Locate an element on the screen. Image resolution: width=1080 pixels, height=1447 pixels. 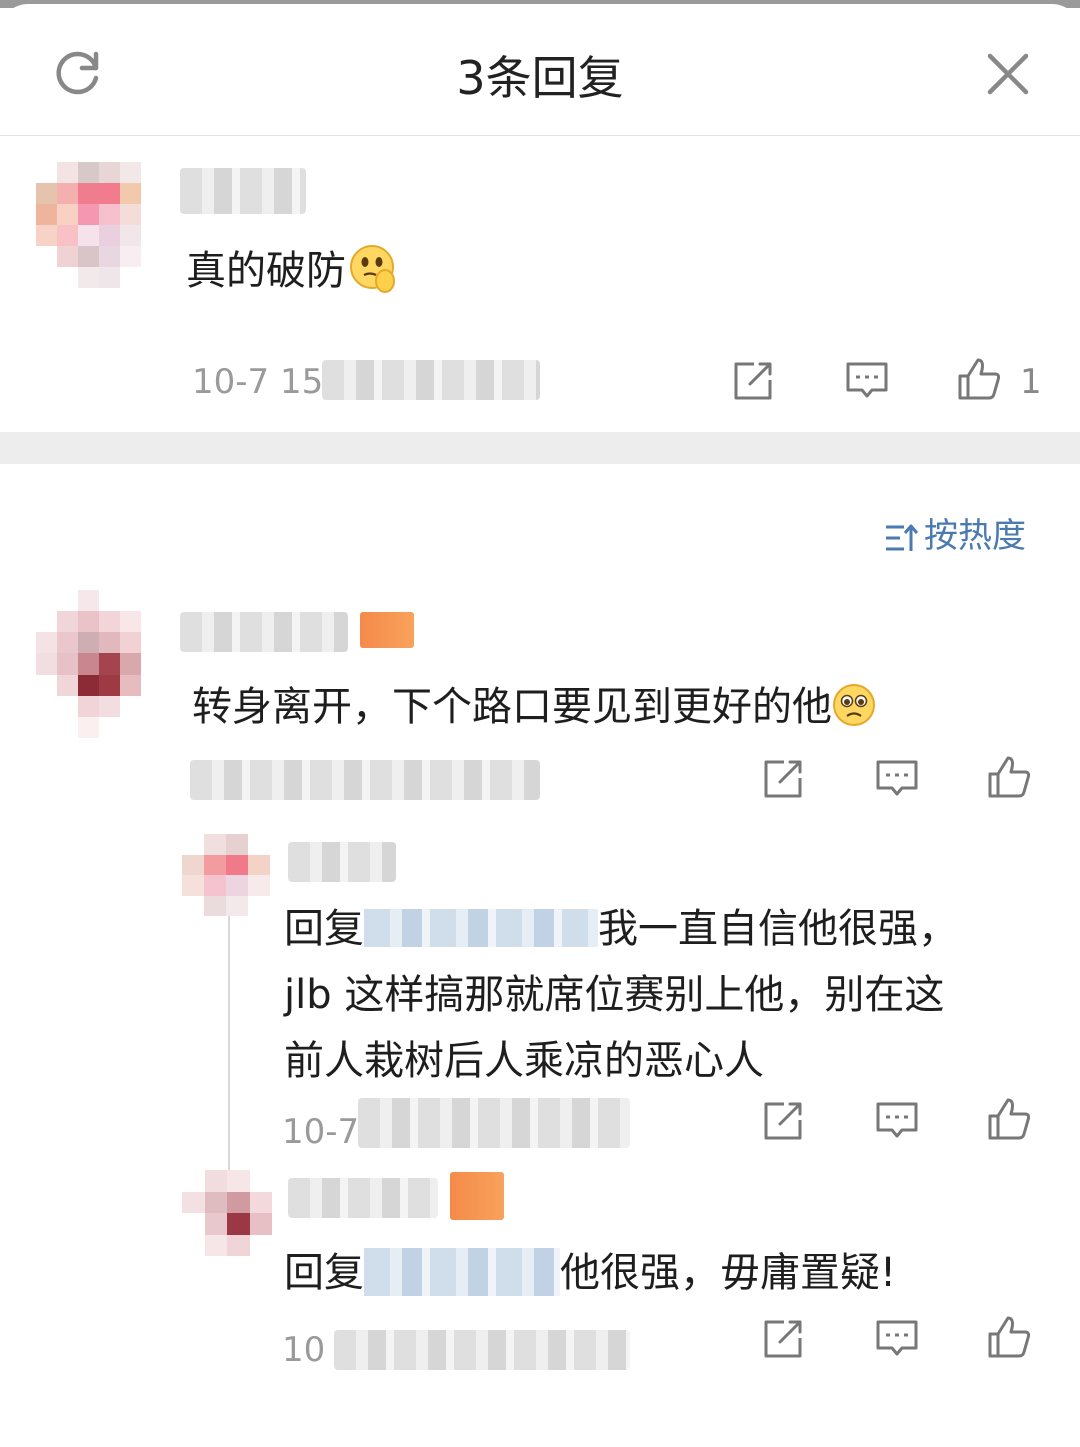
reply-text: 回复 他很强，毋庸置疑! is located at coordinates (590, 1272).